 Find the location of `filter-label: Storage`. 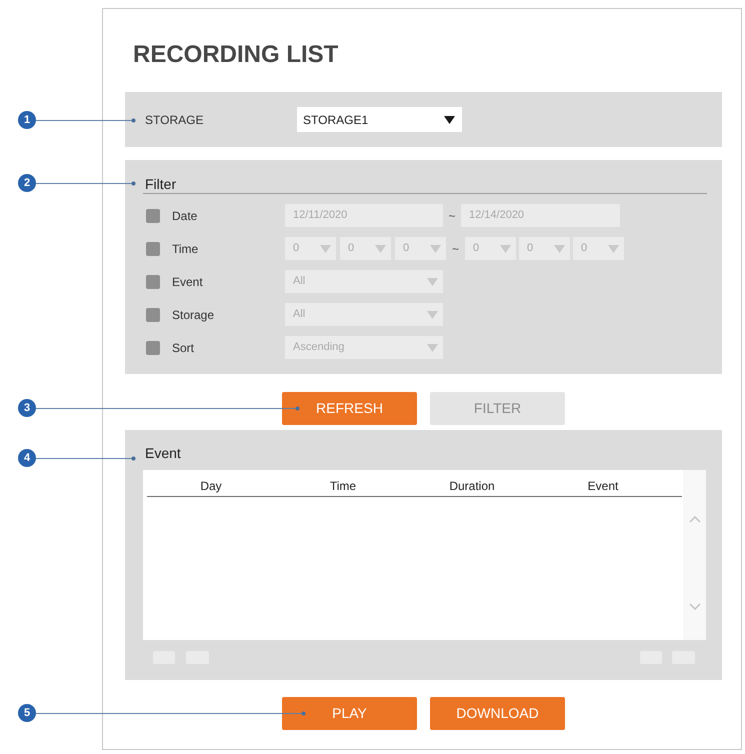

filter-label: Storage is located at coordinates (193, 315).